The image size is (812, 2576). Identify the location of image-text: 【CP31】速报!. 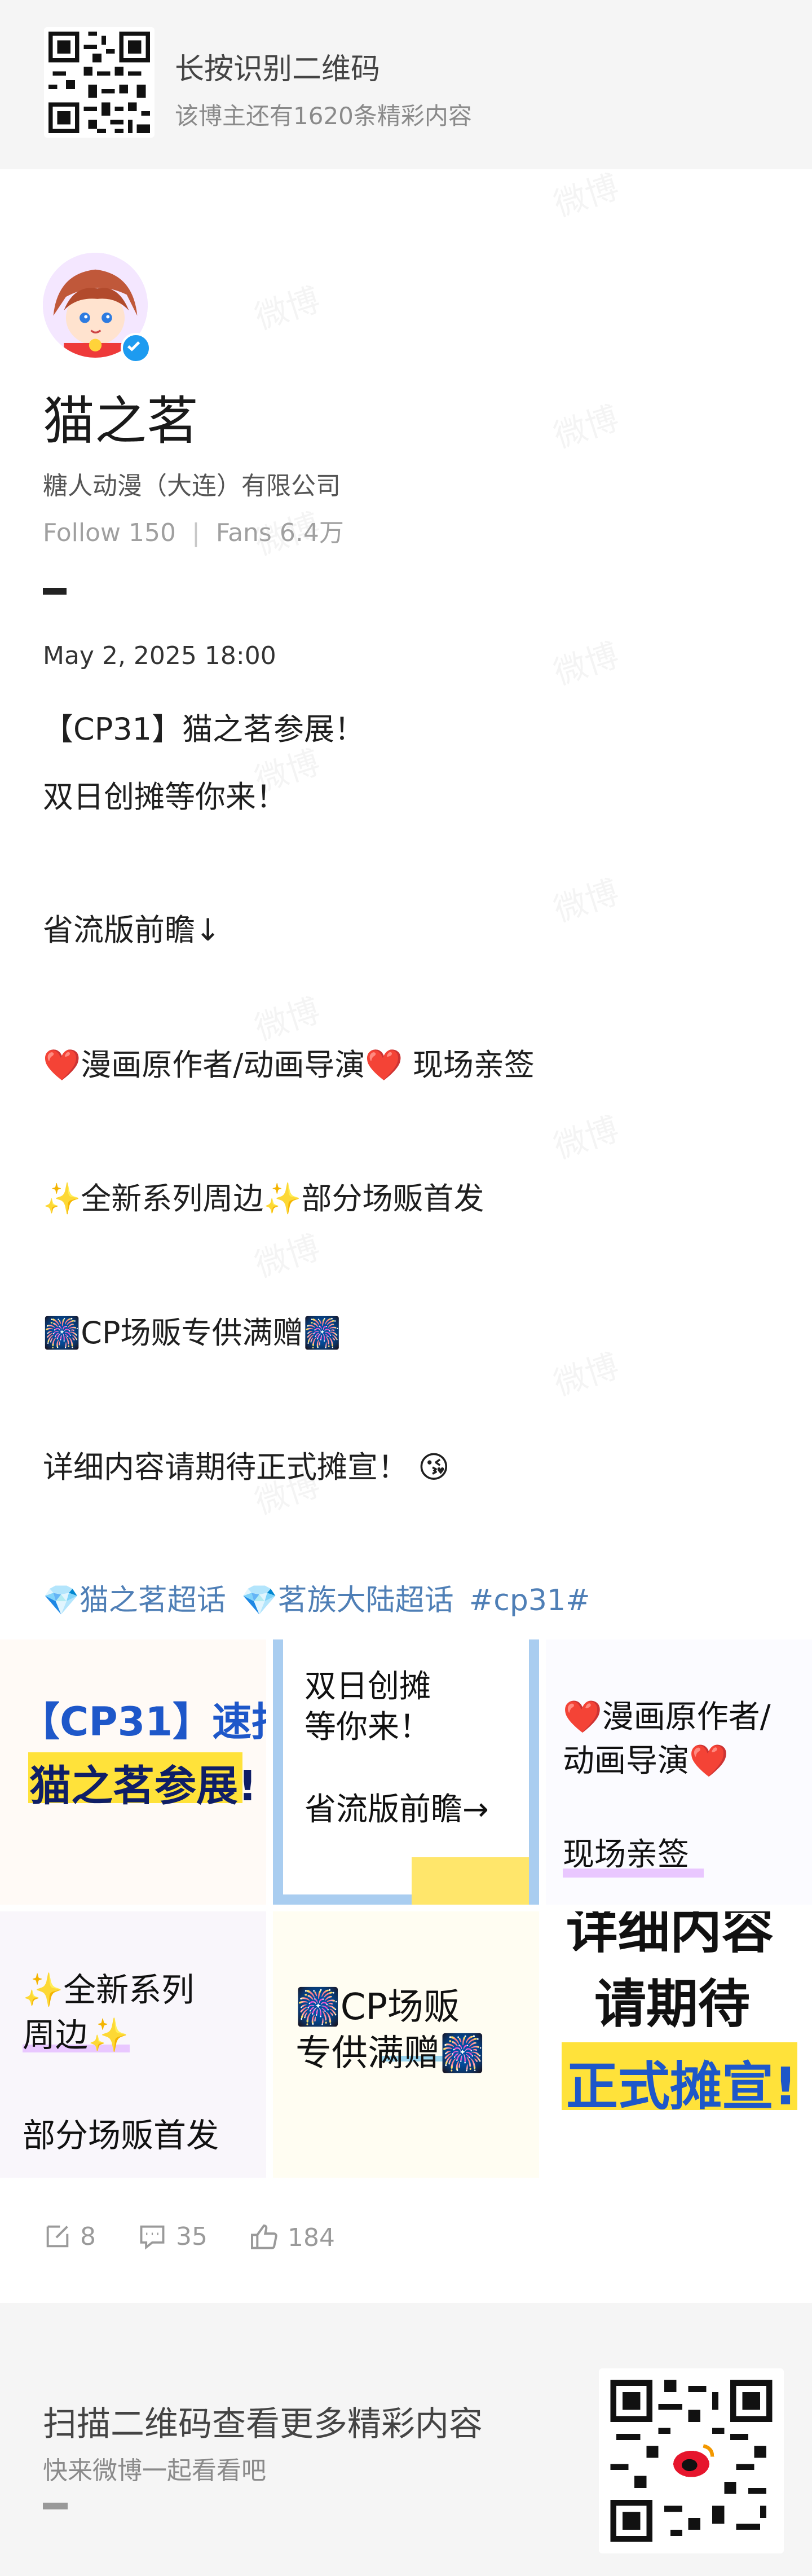
(143, 1719).